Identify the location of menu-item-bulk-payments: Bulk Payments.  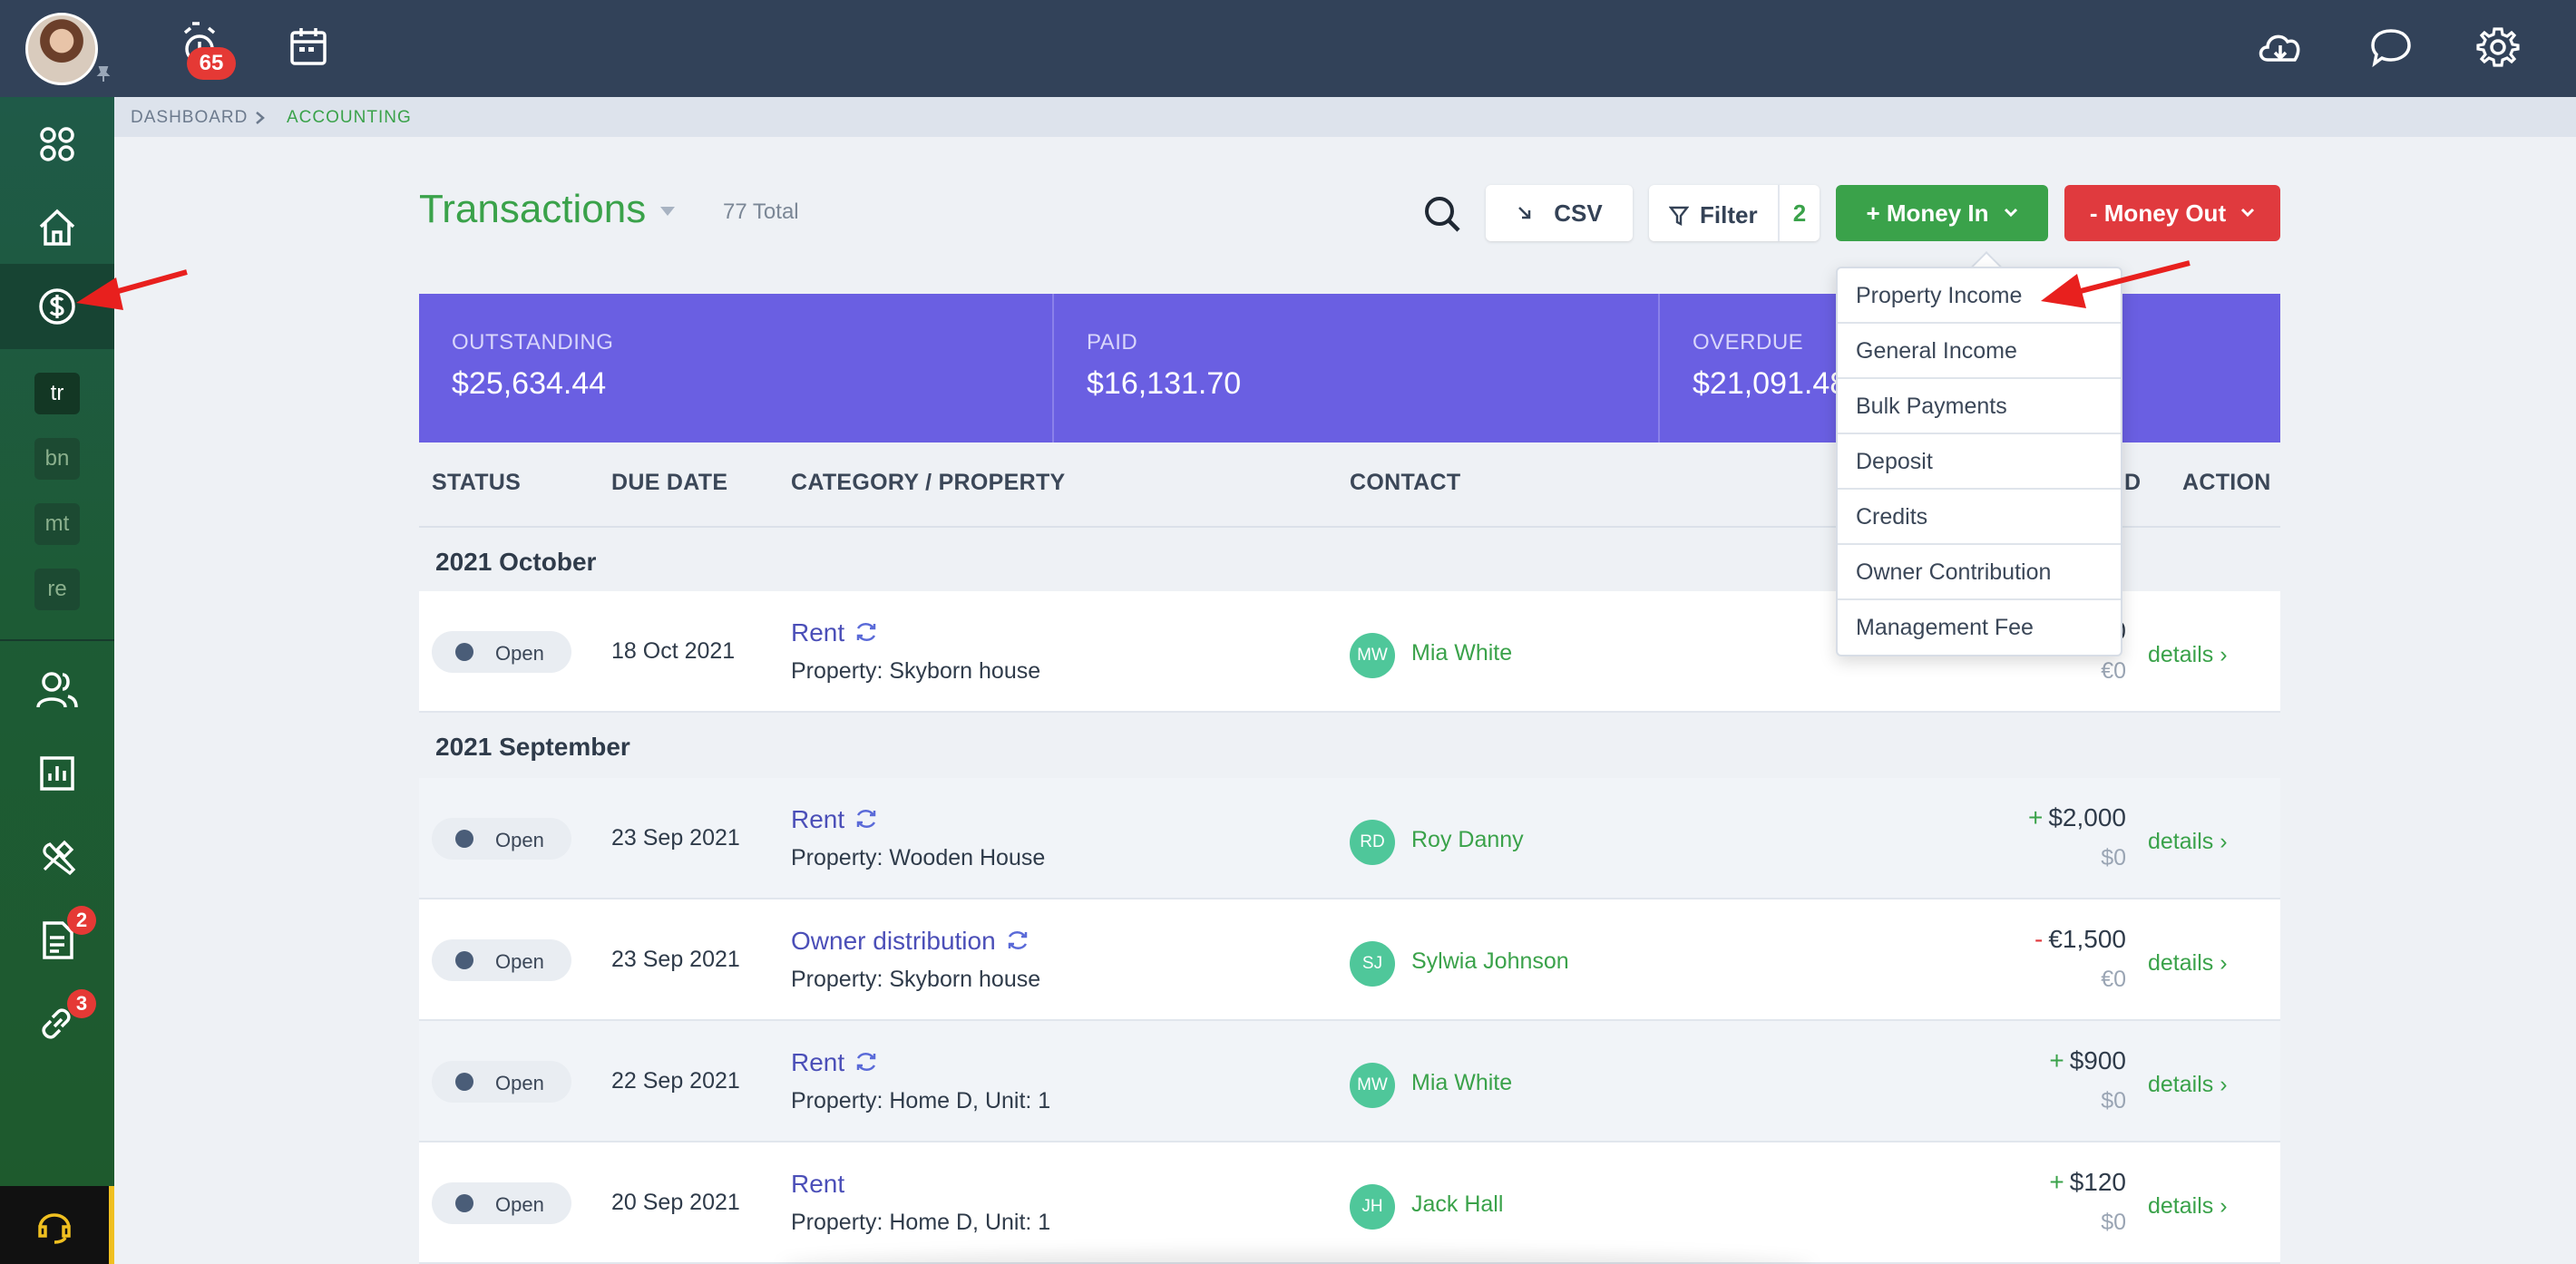
(1979, 407).